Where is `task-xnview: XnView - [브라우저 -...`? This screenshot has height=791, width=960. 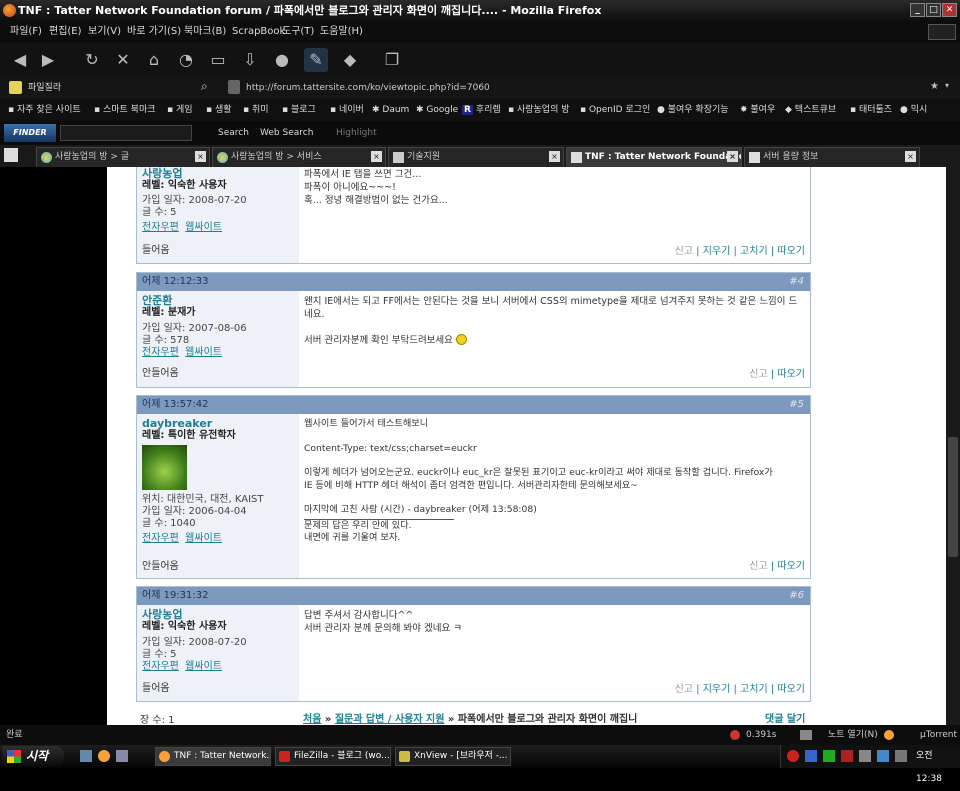 task-xnview: XnView - [브라우저 -... is located at coordinates (453, 756).